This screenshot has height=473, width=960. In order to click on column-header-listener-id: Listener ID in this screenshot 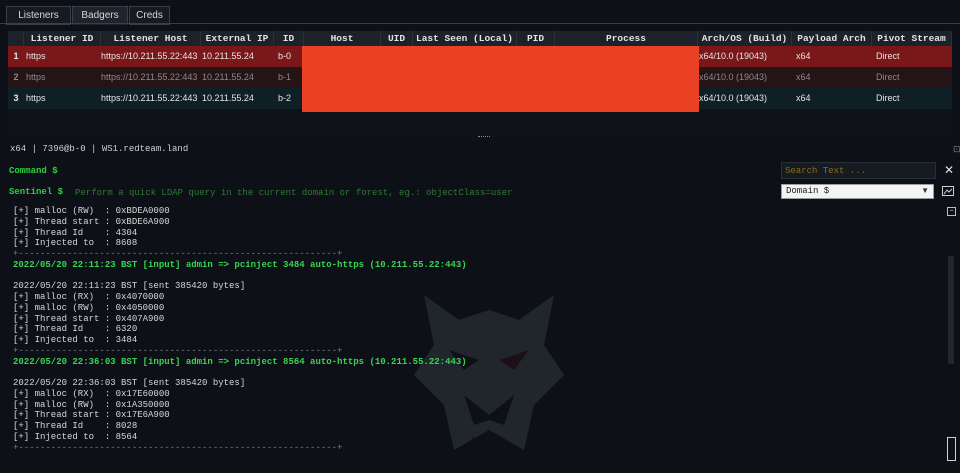, I will do `click(62, 38)`.